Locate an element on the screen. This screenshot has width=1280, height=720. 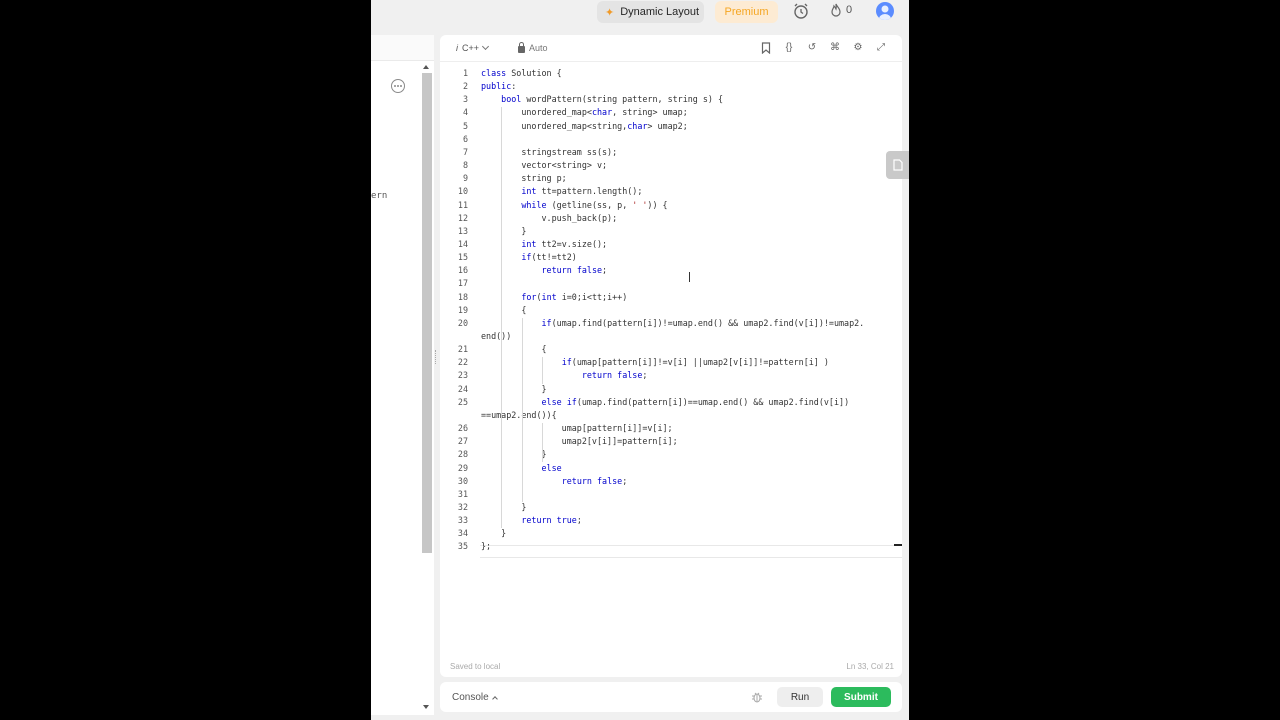
description-panel: ern is located at coordinates (402, 375).